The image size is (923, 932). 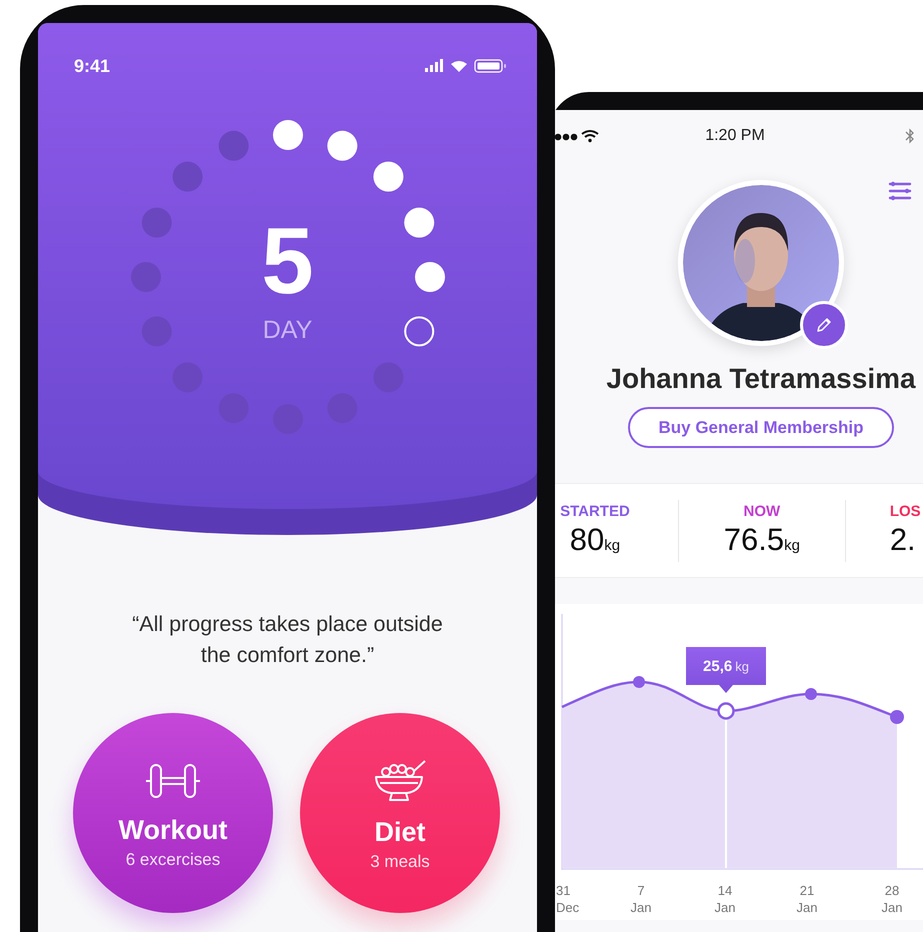 What do you see at coordinates (173, 813) in the screenshot?
I see `workout-button: Workout 6 excercises` at bounding box center [173, 813].